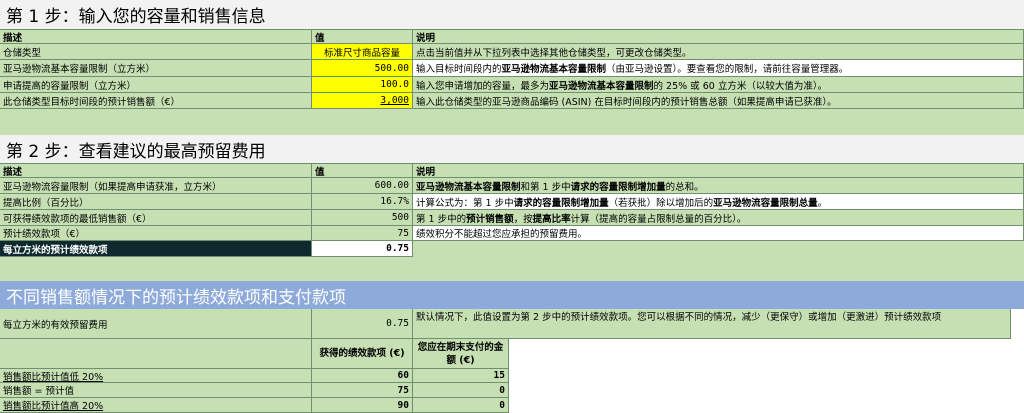 Image resolution: width=1024 pixels, height=413 pixels. Describe the element at coordinates (512, 376) in the screenshot. I see `scenario-row: 销售额比预计值低 20% 60 15` at that location.